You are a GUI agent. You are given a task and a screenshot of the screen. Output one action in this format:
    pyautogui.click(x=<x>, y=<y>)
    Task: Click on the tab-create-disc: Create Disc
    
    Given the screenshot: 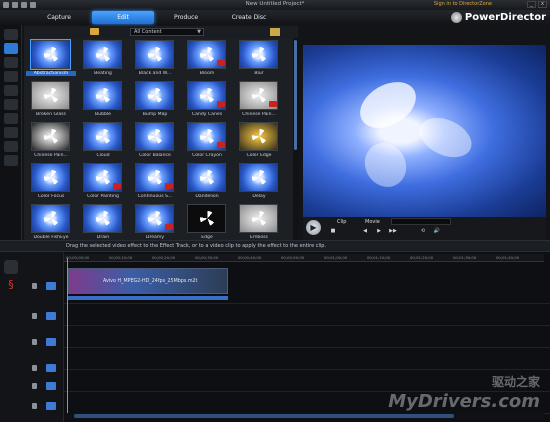 What is the action you would take?
    pyautogui.click(x=249, y=17)
    